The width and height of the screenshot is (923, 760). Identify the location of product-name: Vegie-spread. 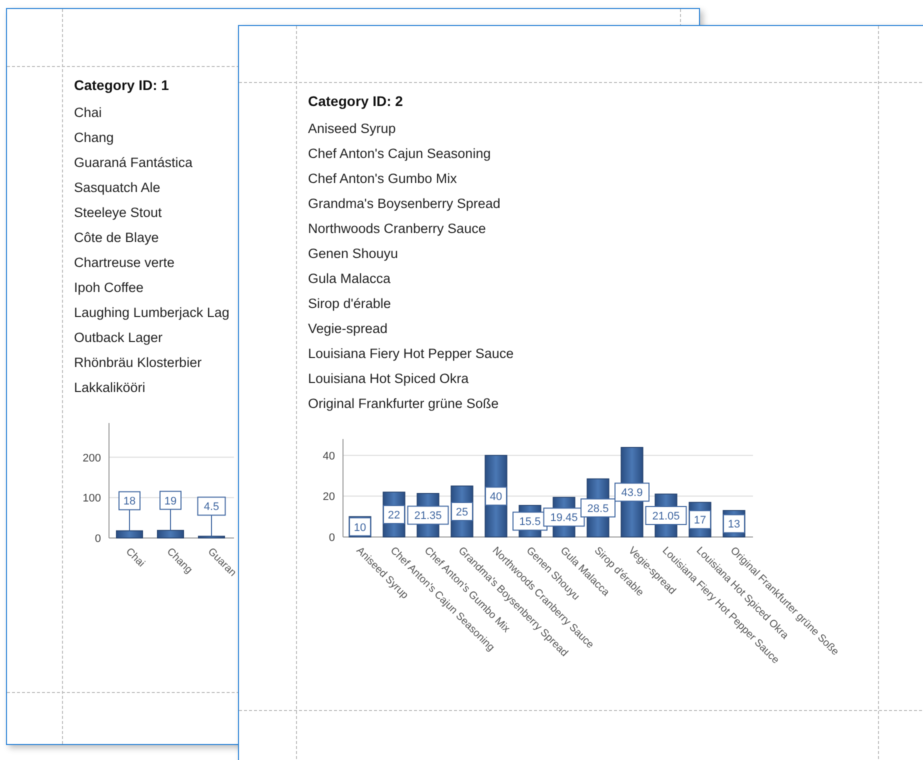
(348, 329).